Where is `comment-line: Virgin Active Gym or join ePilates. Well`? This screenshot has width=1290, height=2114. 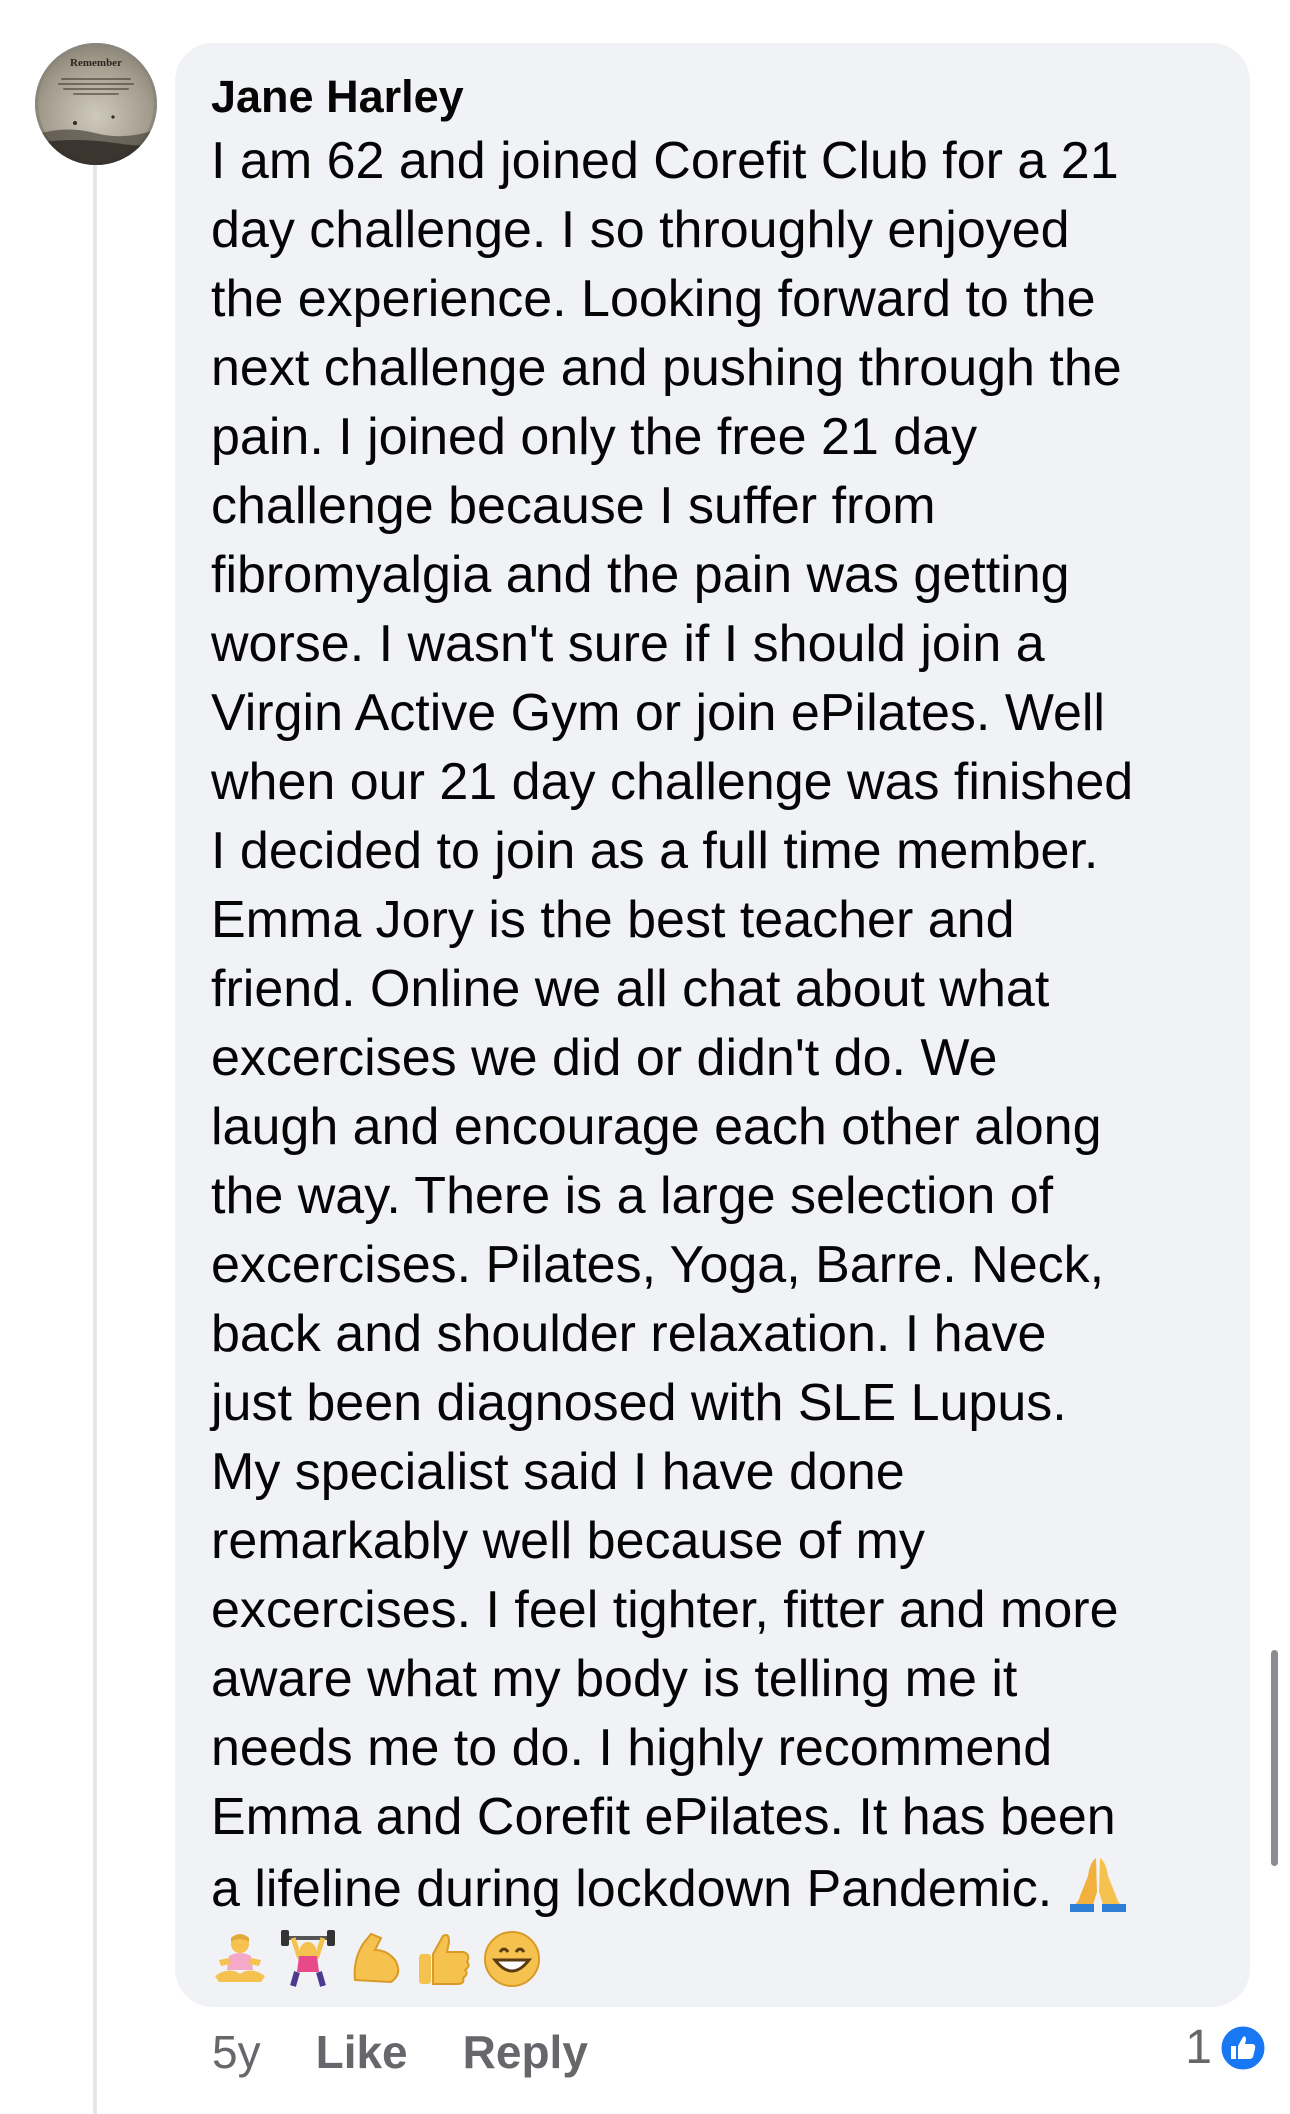 comment-line: Virgin Active Gym or join ePilates. Well is located at coordinates (658, 713).